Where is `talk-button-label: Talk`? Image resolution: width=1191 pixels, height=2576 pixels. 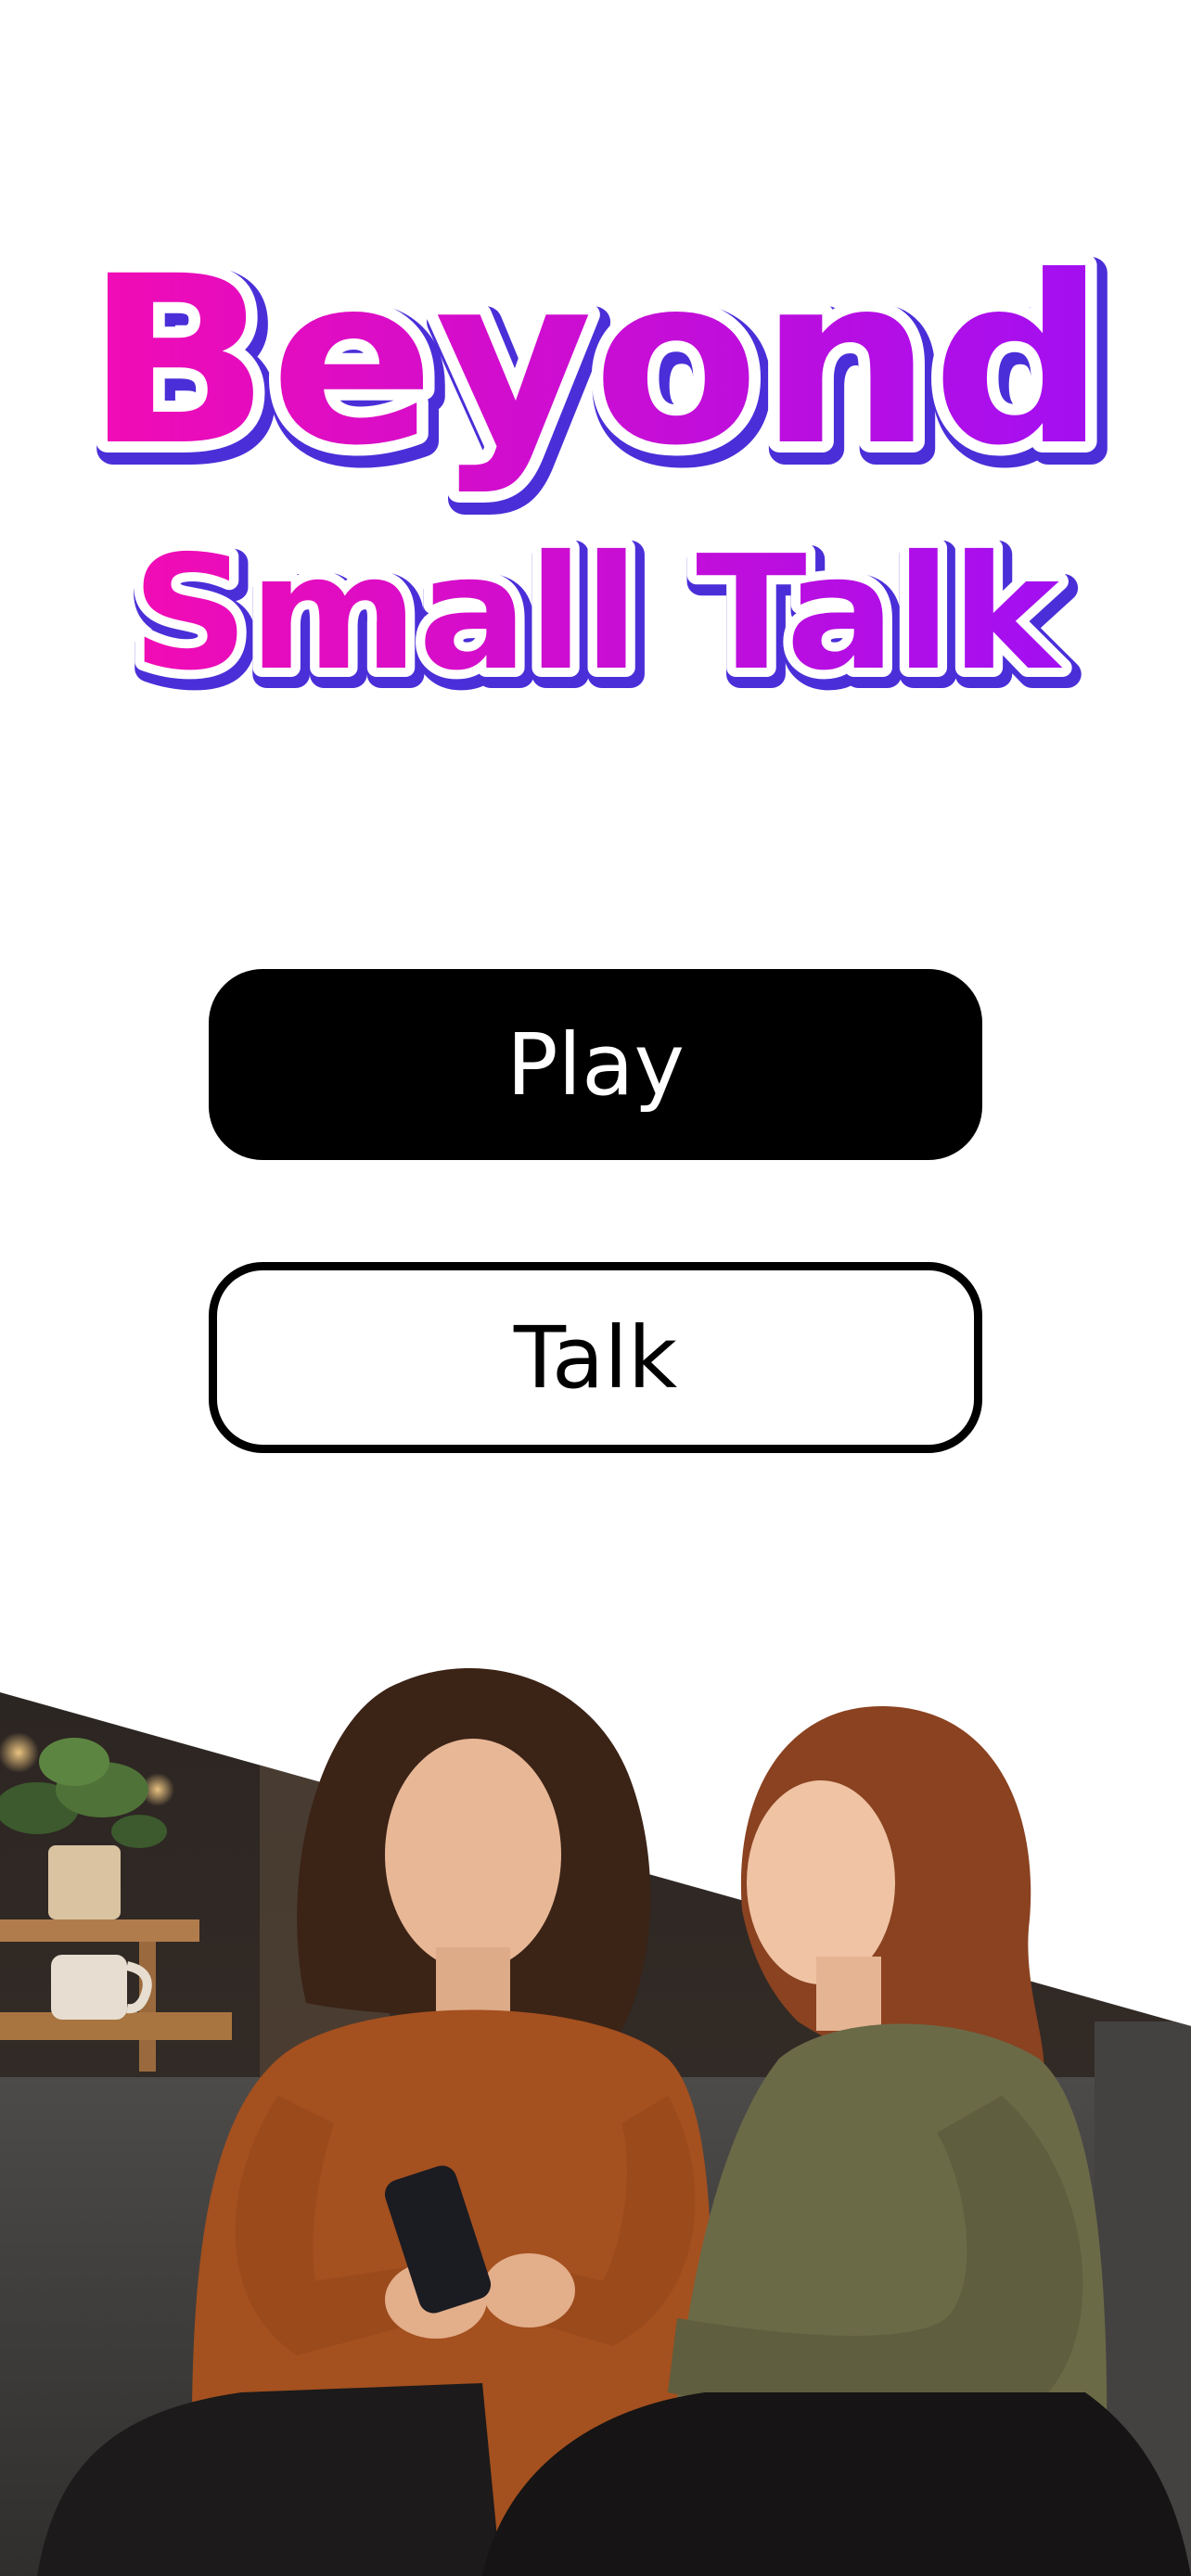 talk-button-label: Talk is located at coordinates (595, 1357).